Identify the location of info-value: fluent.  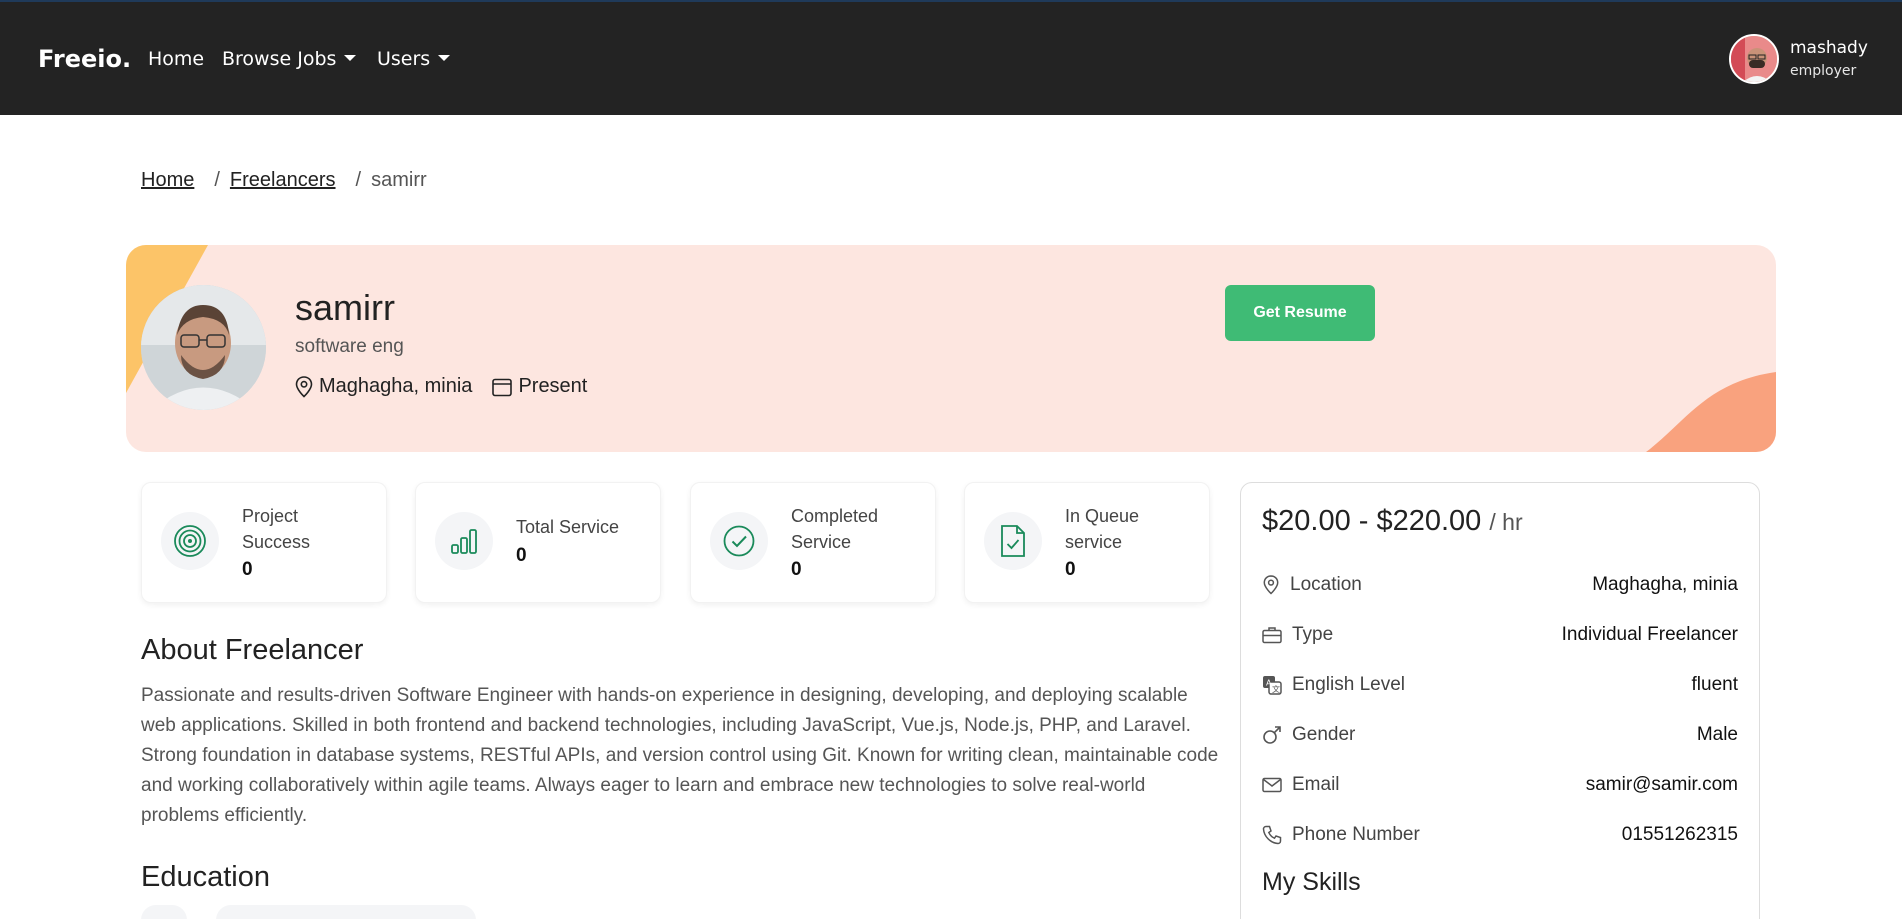
(1714, 684).